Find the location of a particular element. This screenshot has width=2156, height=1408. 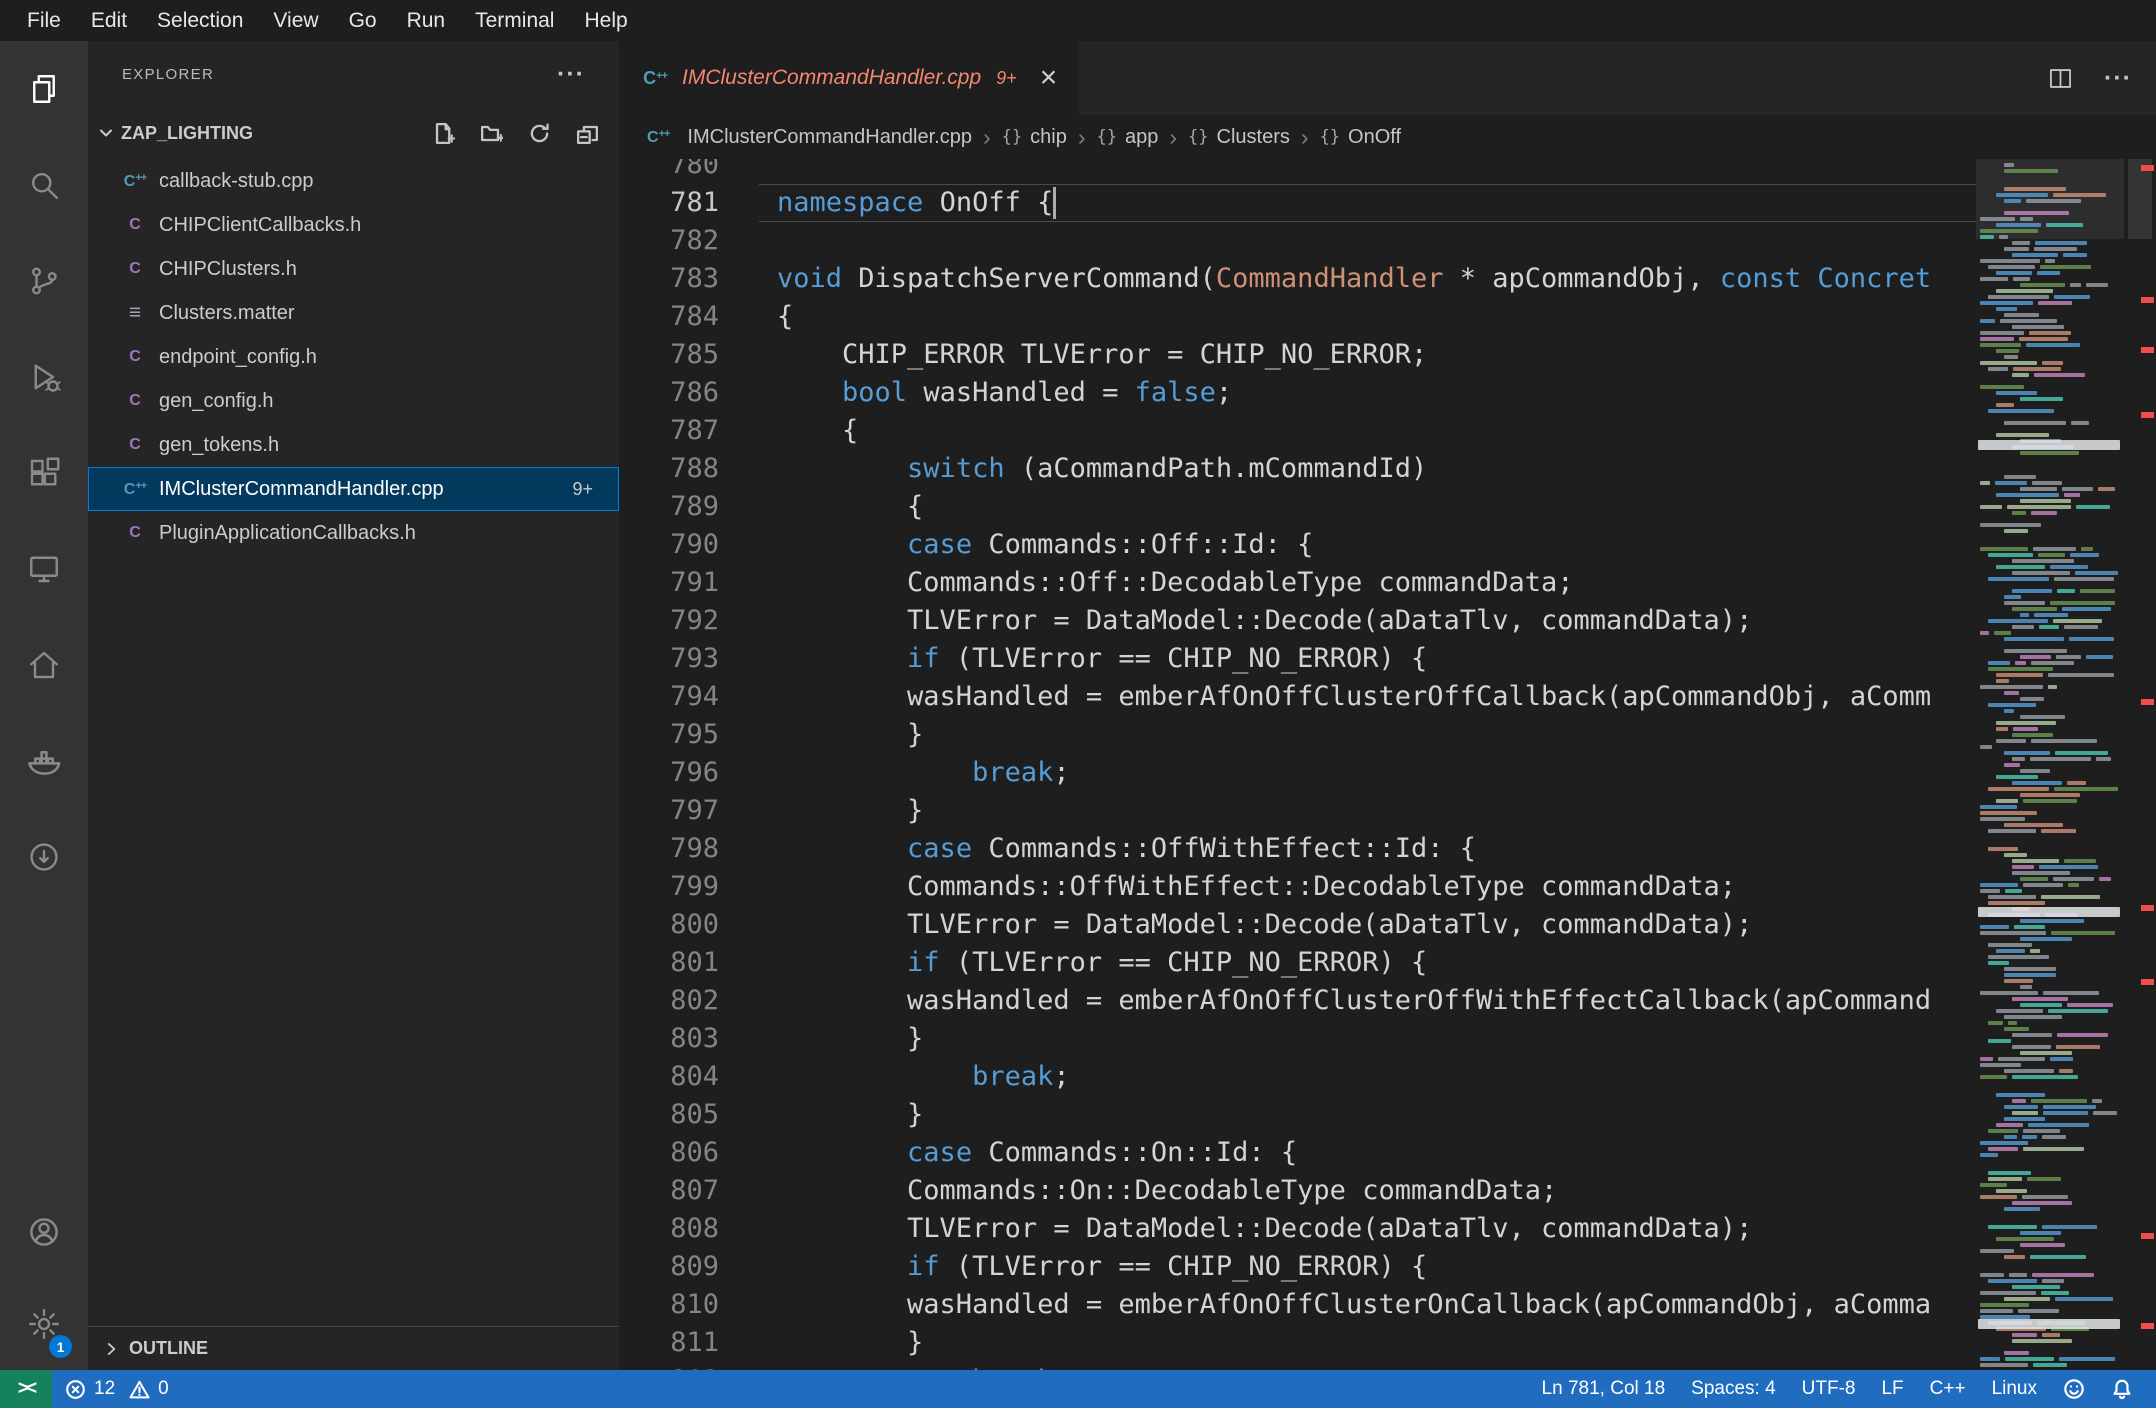

notifications-bell-icon is located at coordinates (2122, 1389).